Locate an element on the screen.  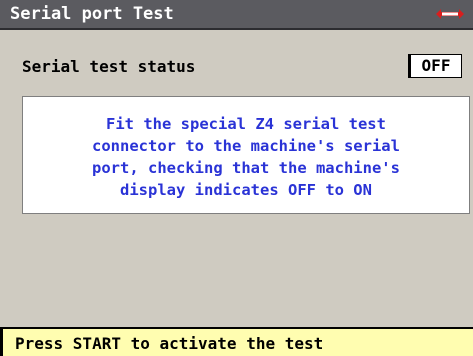
serial-test-status-value: OFF is located at coordinates (435, 66).